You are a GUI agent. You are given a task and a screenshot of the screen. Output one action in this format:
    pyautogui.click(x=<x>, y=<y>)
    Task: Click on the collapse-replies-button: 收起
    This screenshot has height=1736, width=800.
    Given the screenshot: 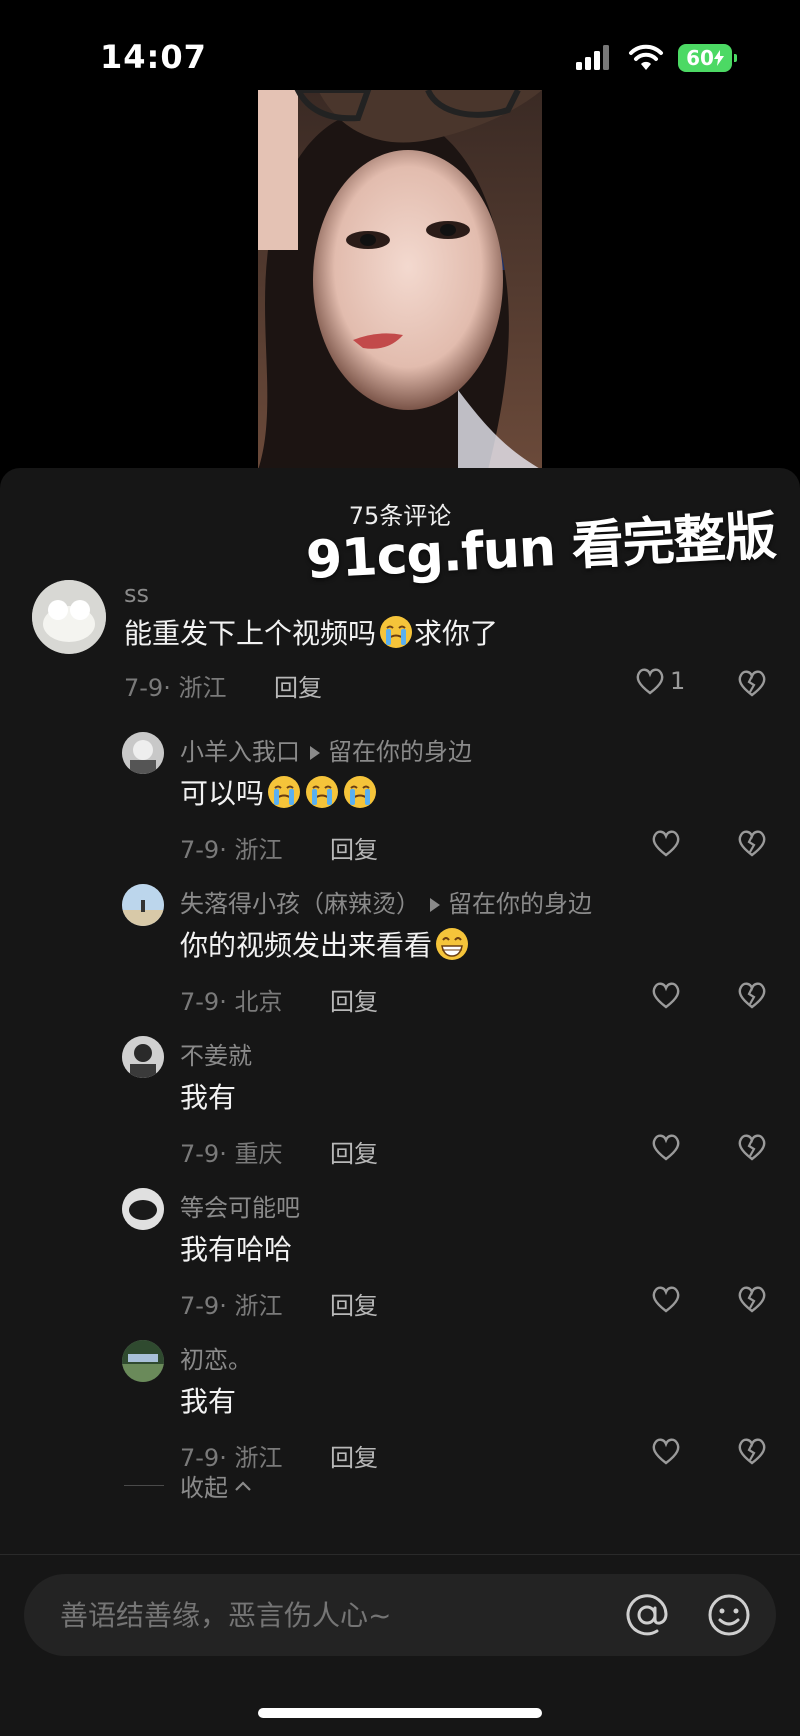 What is the action you would take?
    pyautogui.click(x=188, y=1485)
    